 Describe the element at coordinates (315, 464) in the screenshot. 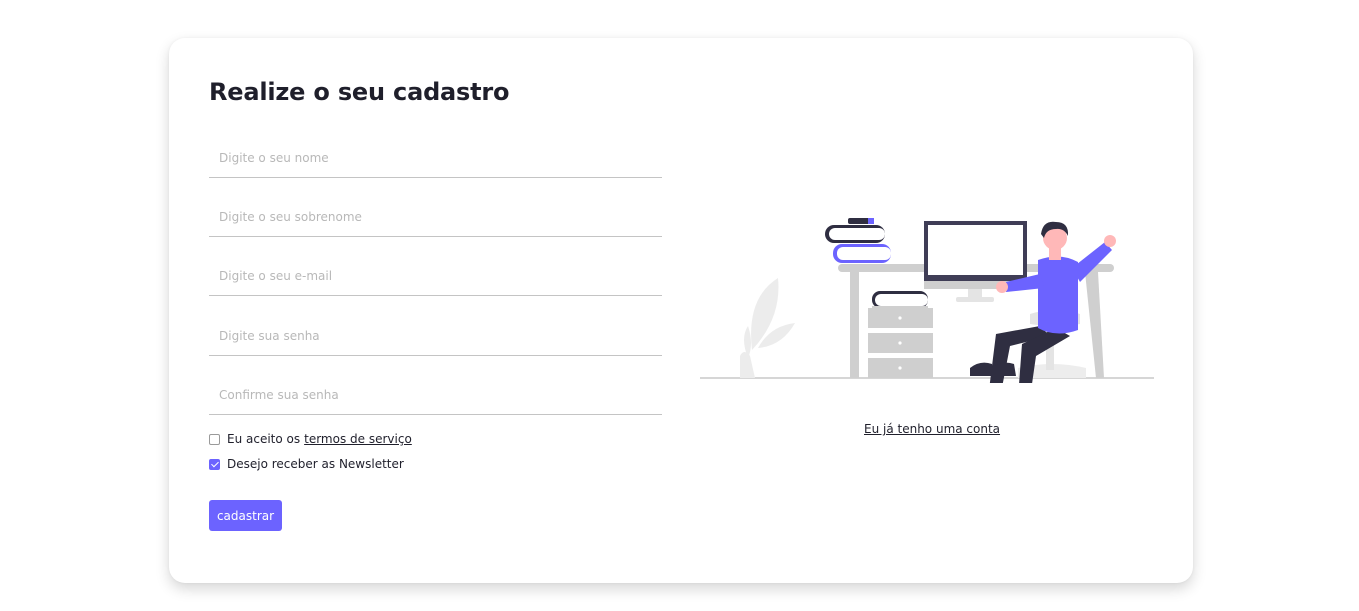

I see `newsletter-label: Desejo receber as Newsletter` at that location.